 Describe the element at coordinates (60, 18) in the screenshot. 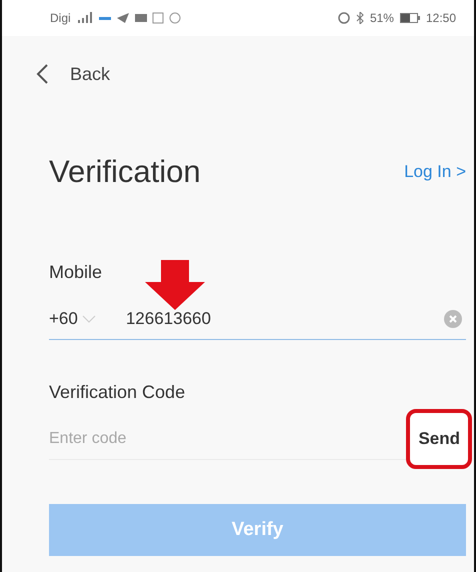

I see `carrier-text: Digi` at that location.